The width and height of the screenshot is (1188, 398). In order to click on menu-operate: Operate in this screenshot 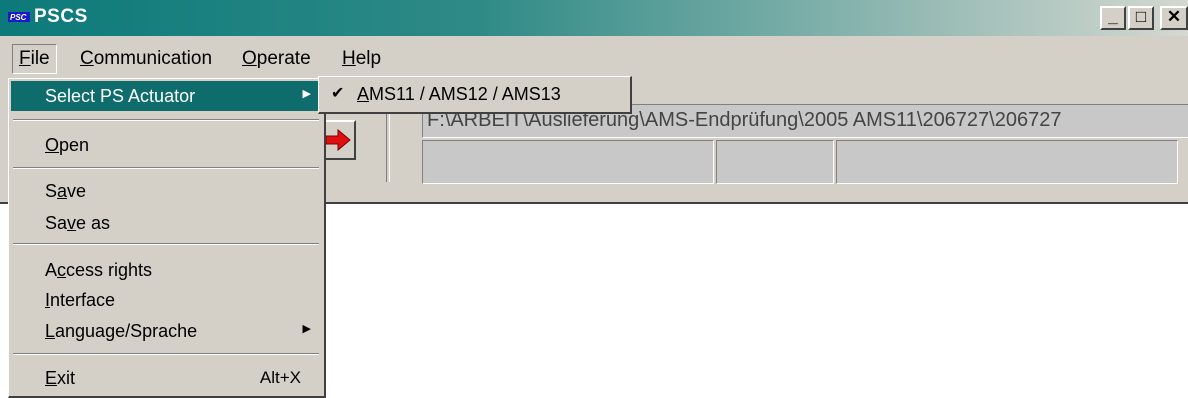, I will do `click(276, 59)`.